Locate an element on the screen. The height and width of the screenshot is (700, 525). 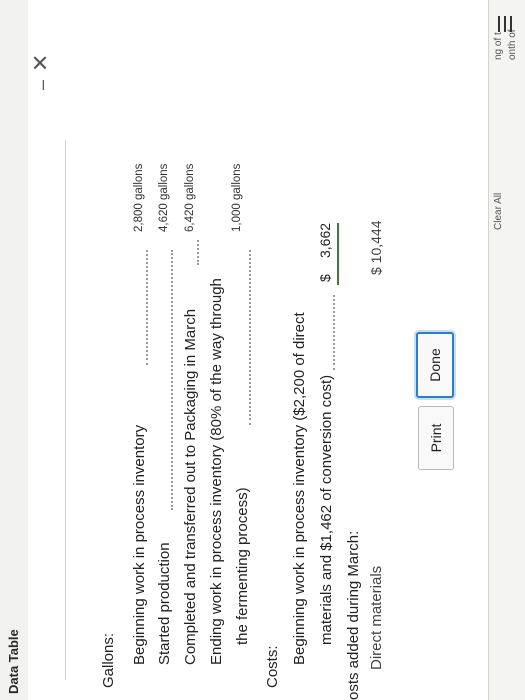
row-beginning-wip-label: Beginning work in process inventory is located at coordinates (139, 544).